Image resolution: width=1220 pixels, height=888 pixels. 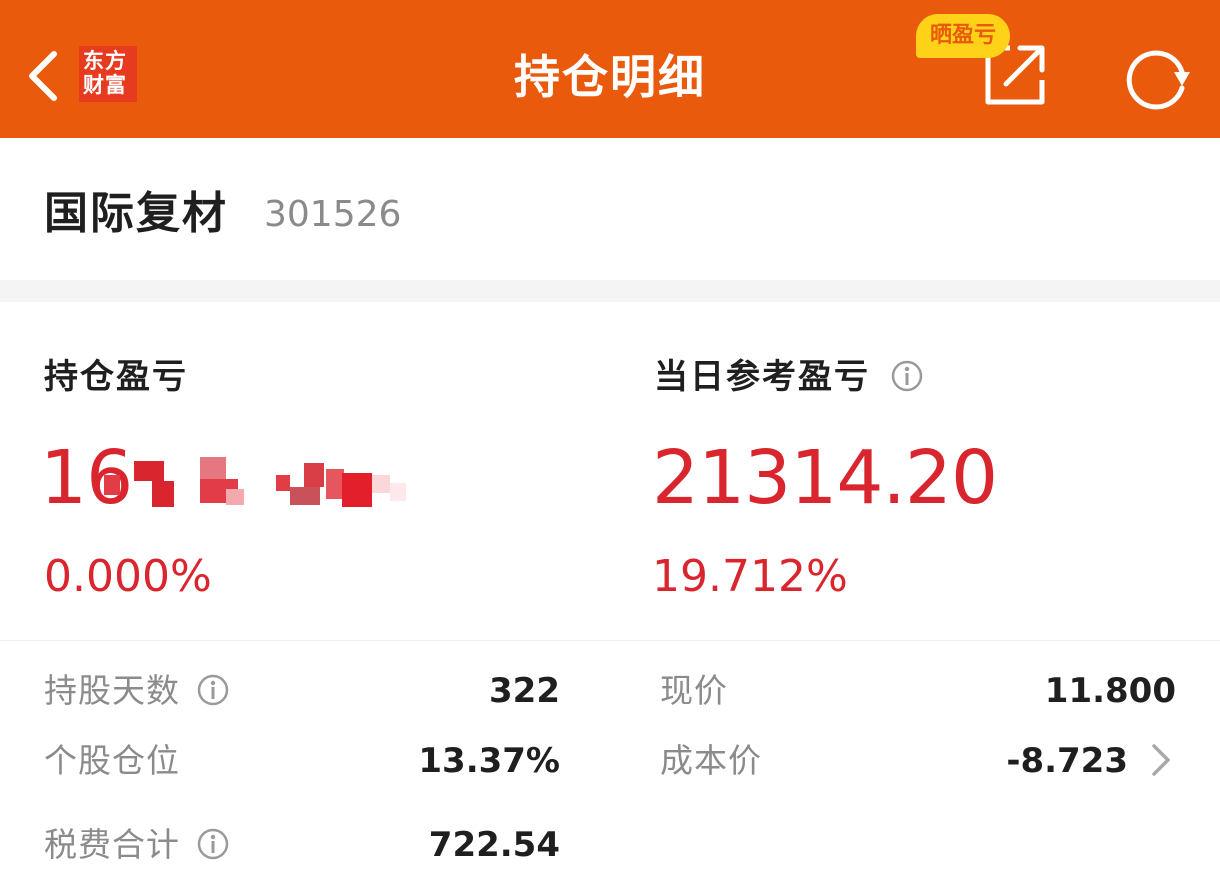 What do you see at coordinates (610, 640) in the screenshot?
I see `detail-divider` at bounding box center [610, 640].